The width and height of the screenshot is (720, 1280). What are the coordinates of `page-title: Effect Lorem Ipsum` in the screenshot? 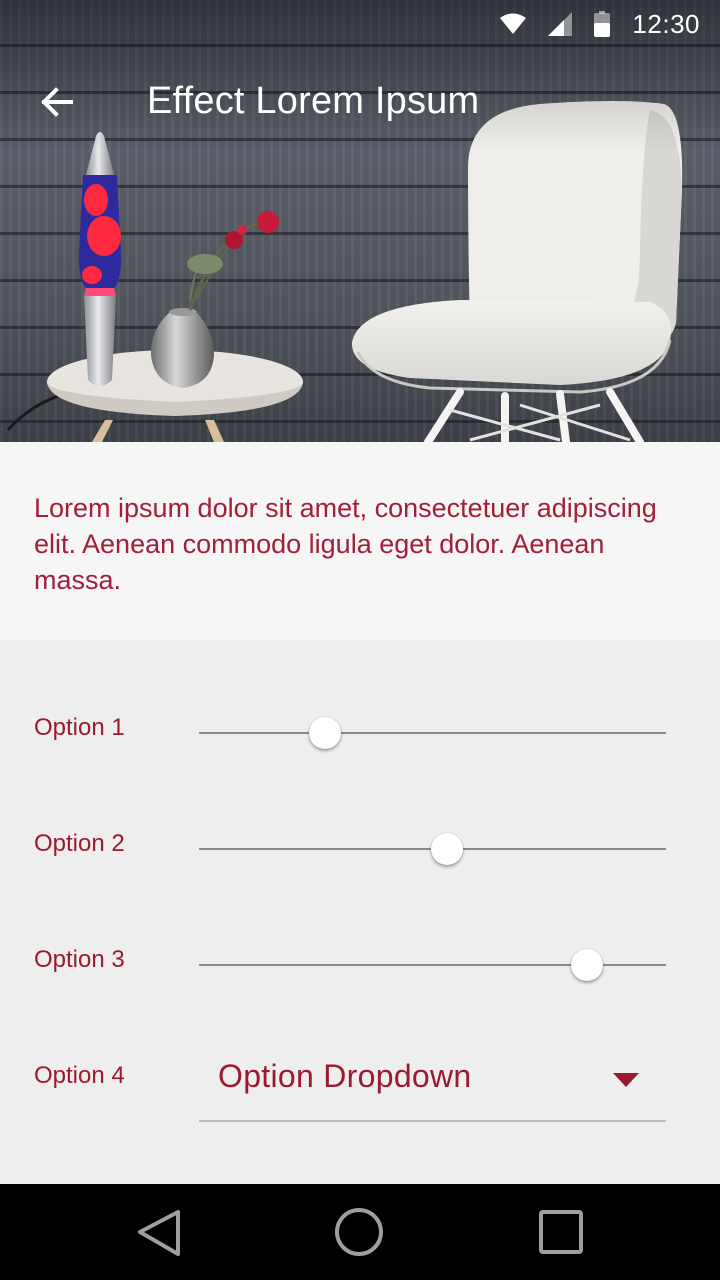 It's located at (313, 101).